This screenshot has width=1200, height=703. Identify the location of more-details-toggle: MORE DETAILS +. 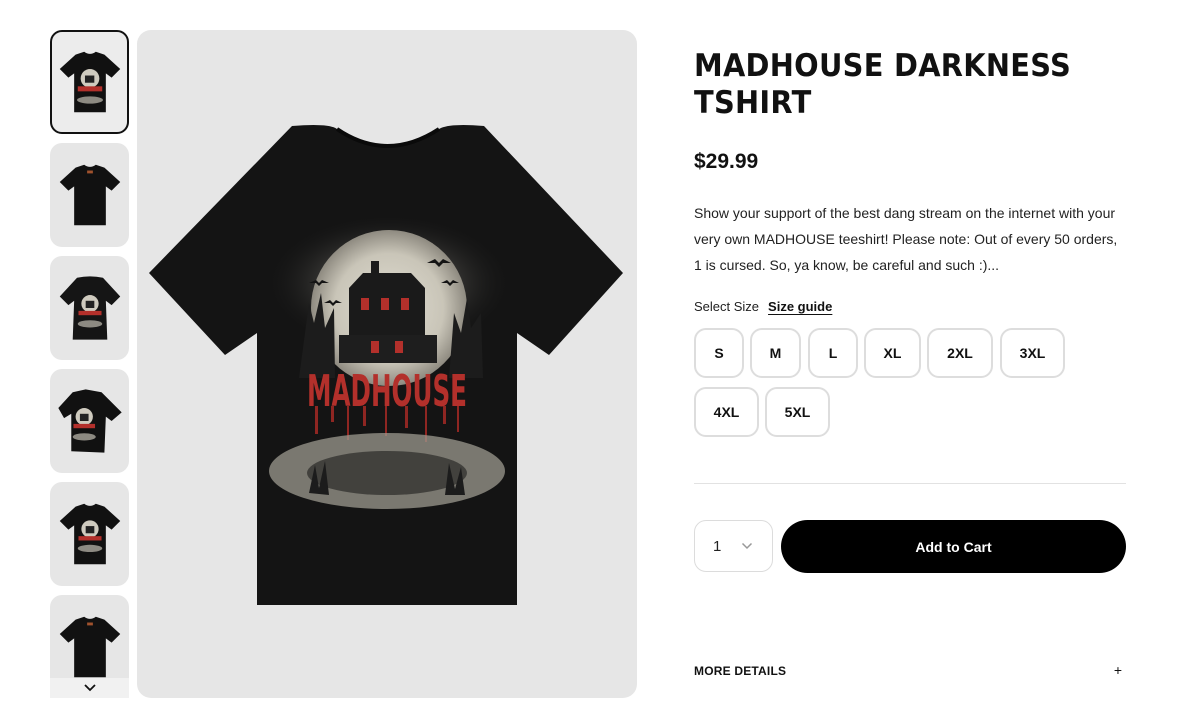
(910, 672).